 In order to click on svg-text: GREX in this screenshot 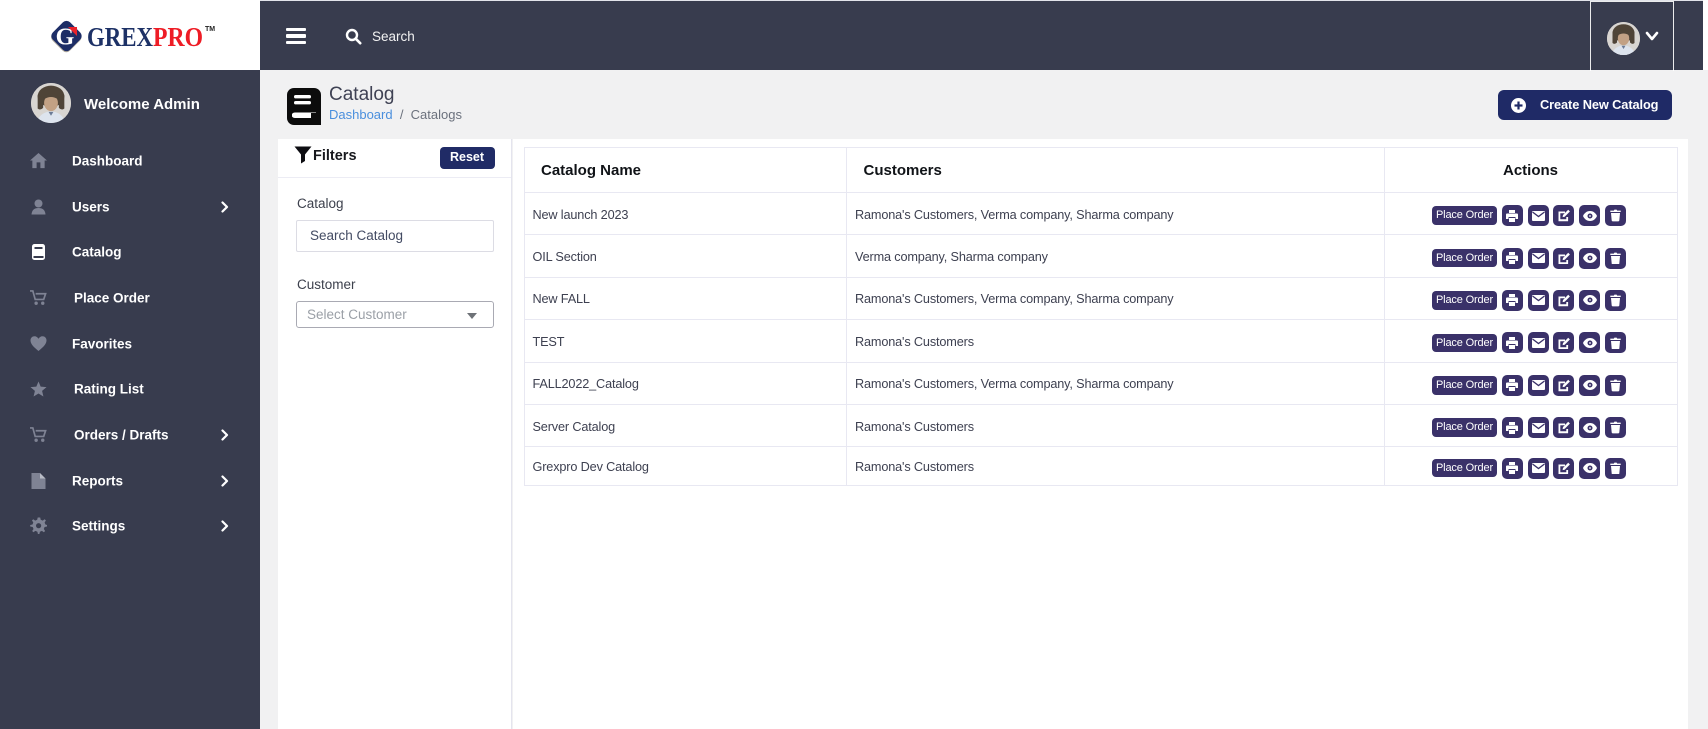, I will do `click(120, 37)`.